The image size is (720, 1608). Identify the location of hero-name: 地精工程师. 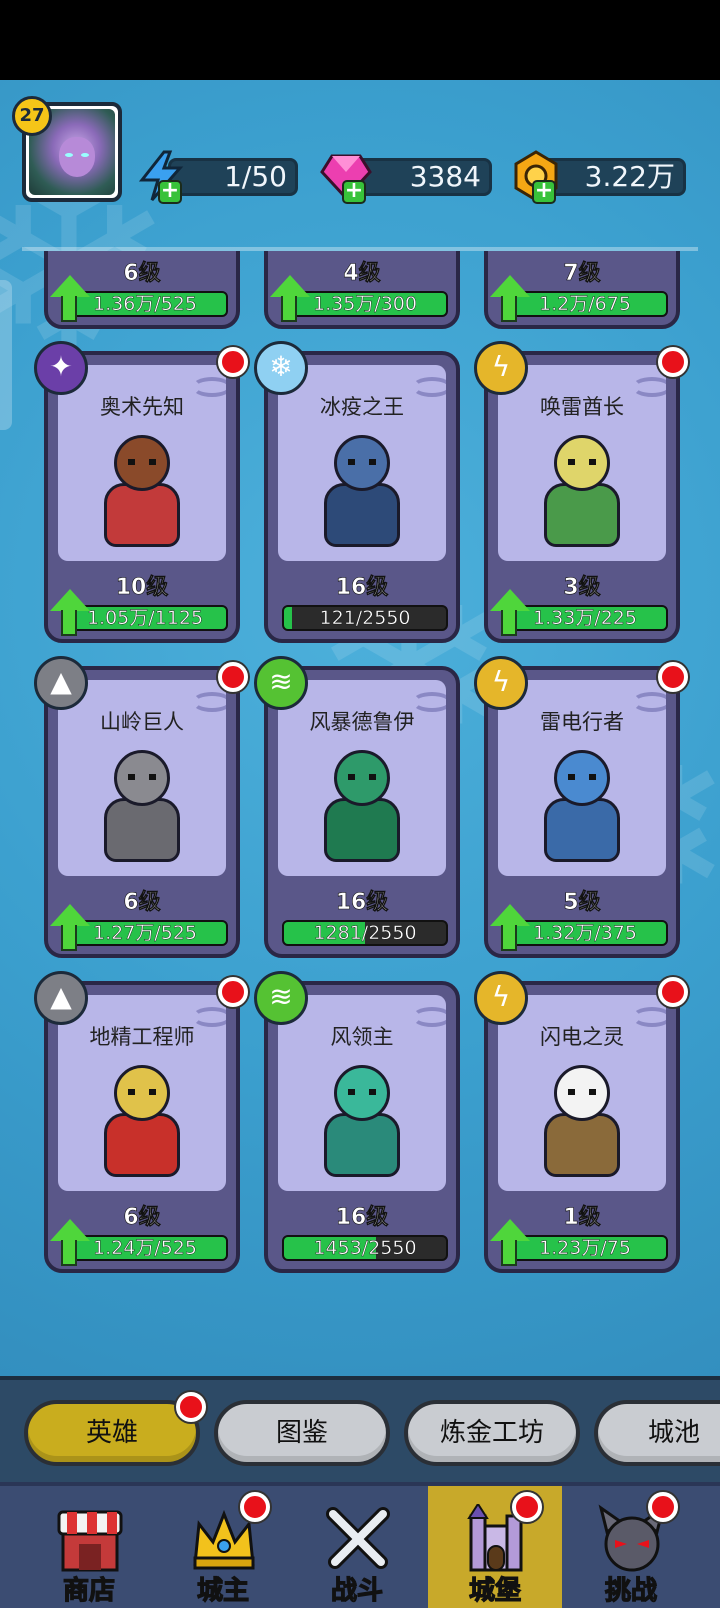
(142, 1037).